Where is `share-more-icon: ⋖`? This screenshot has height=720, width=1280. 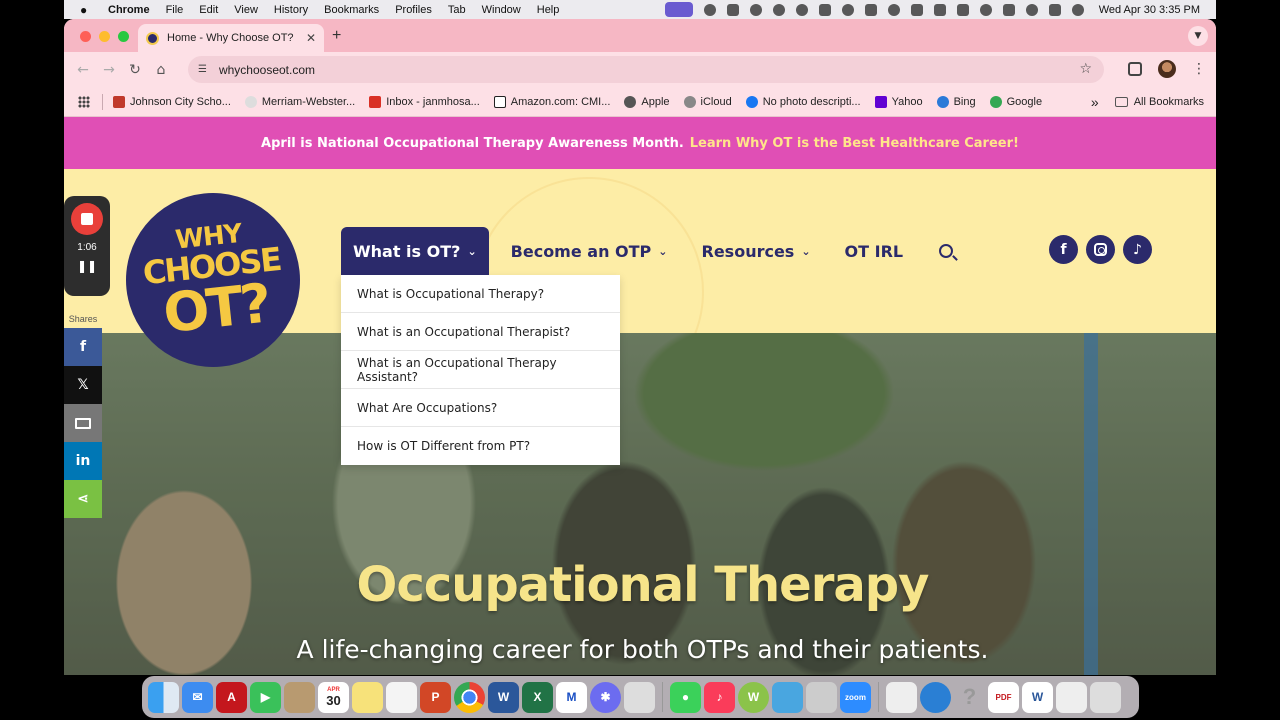
share-more-icon: ⋖ is located at coordinates (83, 499).